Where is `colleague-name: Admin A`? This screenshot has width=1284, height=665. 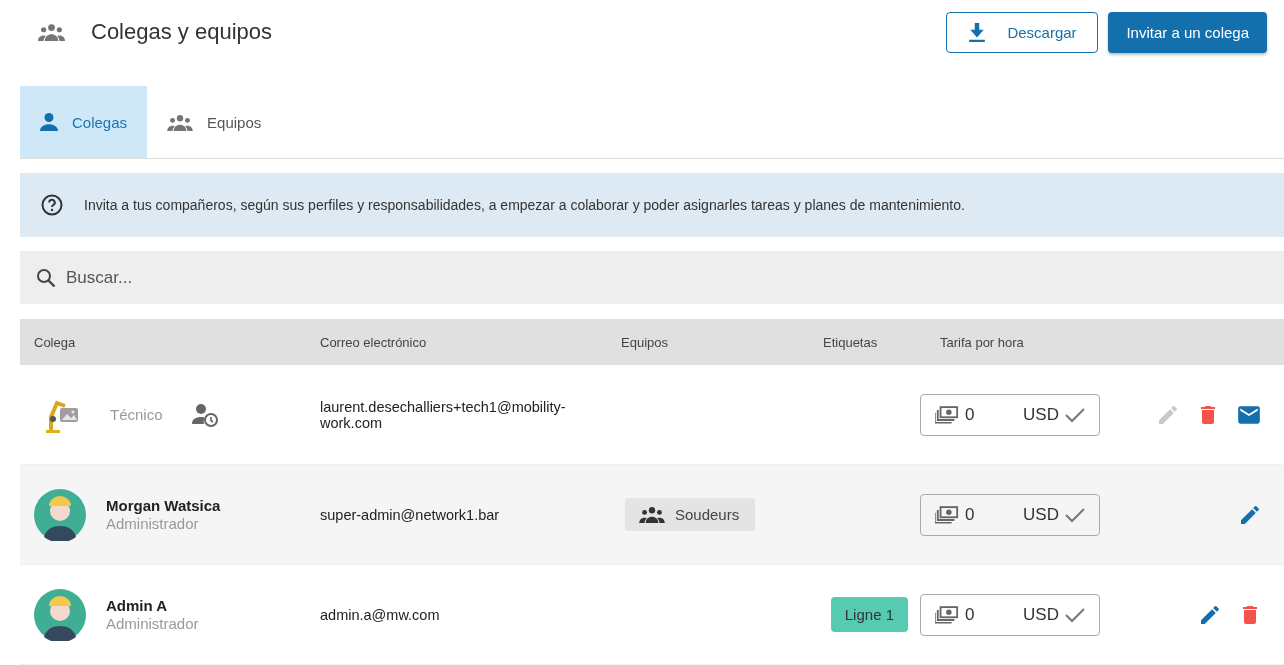 colleague-name: Admin A is located at coordinates (137, 605).